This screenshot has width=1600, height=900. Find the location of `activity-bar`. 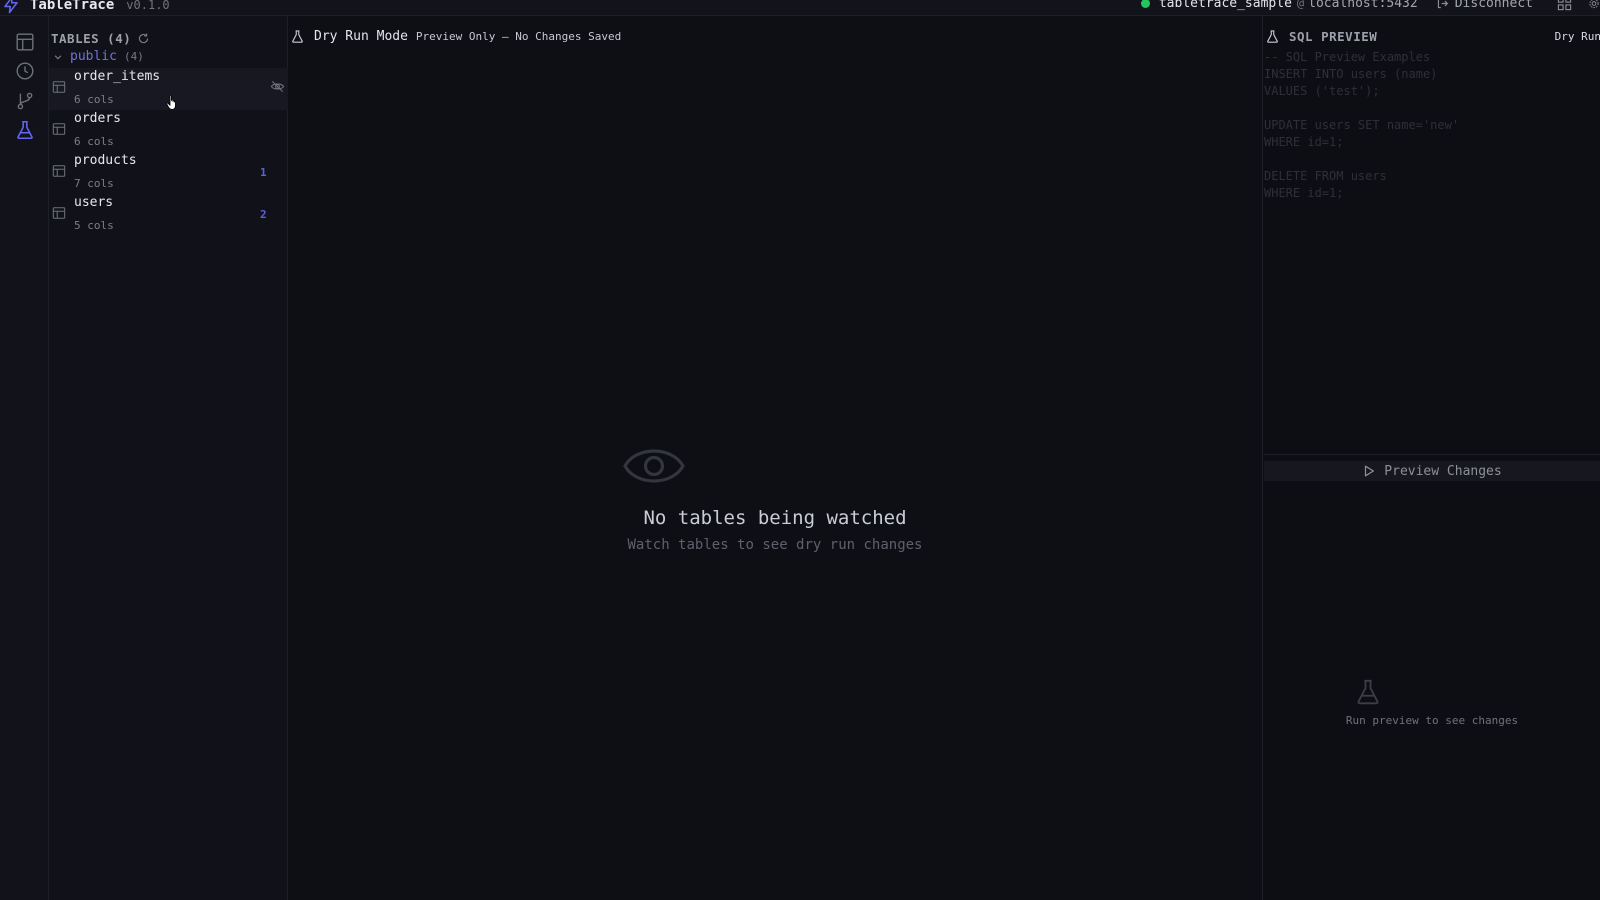

activity-bar is located at coordinates (24, 458).